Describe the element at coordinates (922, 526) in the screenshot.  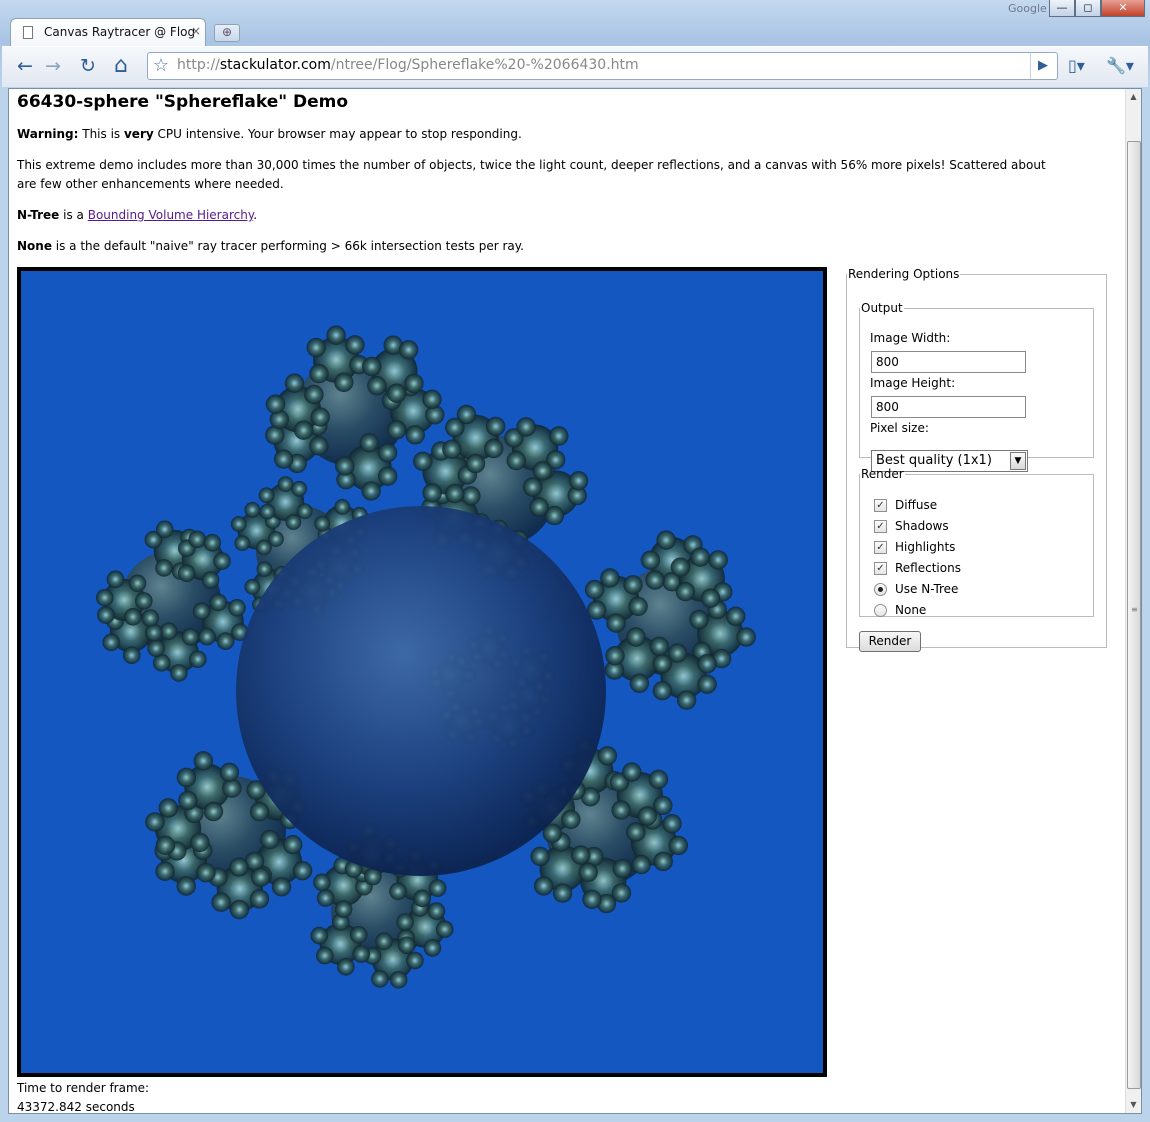
I see `shadows-label: Shadows` at that location.